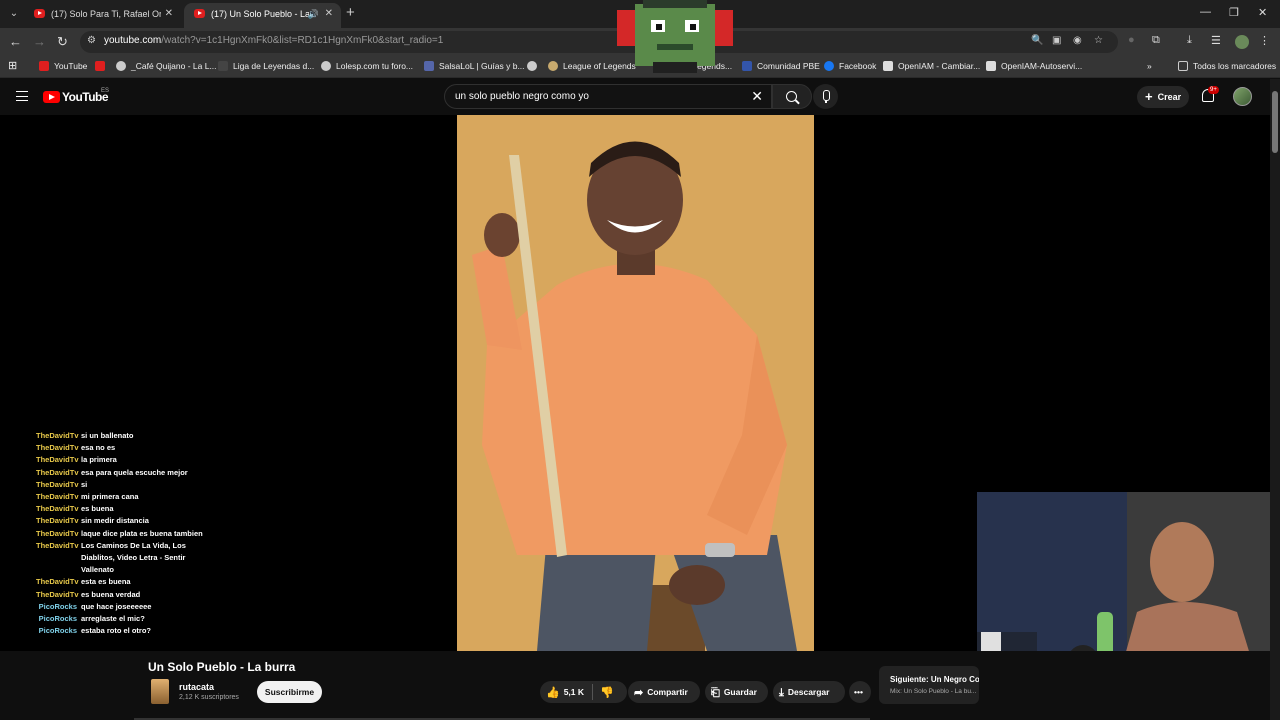  What do you see at coordinates (809, 692) in the screenshot?
I see `download-button: ⤓ Descargar` at bounding box center [809, 692].